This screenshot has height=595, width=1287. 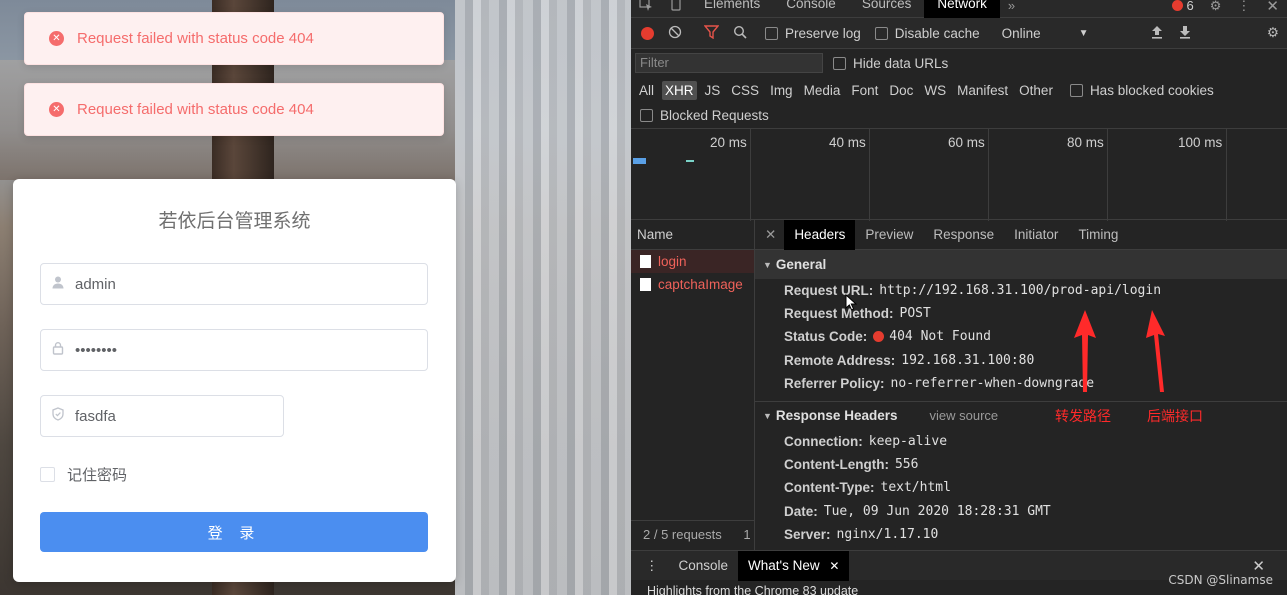 I want to click on hide-data-urls-option: Hide data URLs, so click(x=890, y=63).